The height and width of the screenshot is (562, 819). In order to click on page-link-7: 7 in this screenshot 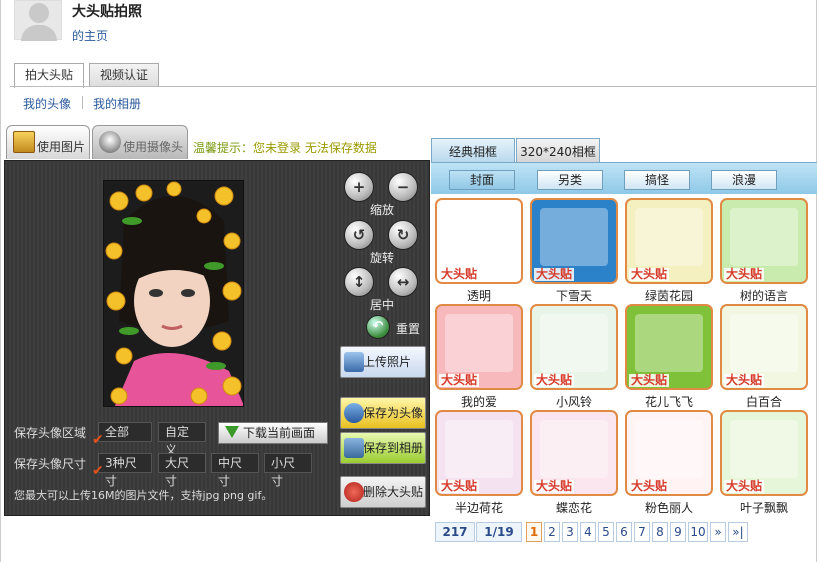, I will do `click(642, 532)`.